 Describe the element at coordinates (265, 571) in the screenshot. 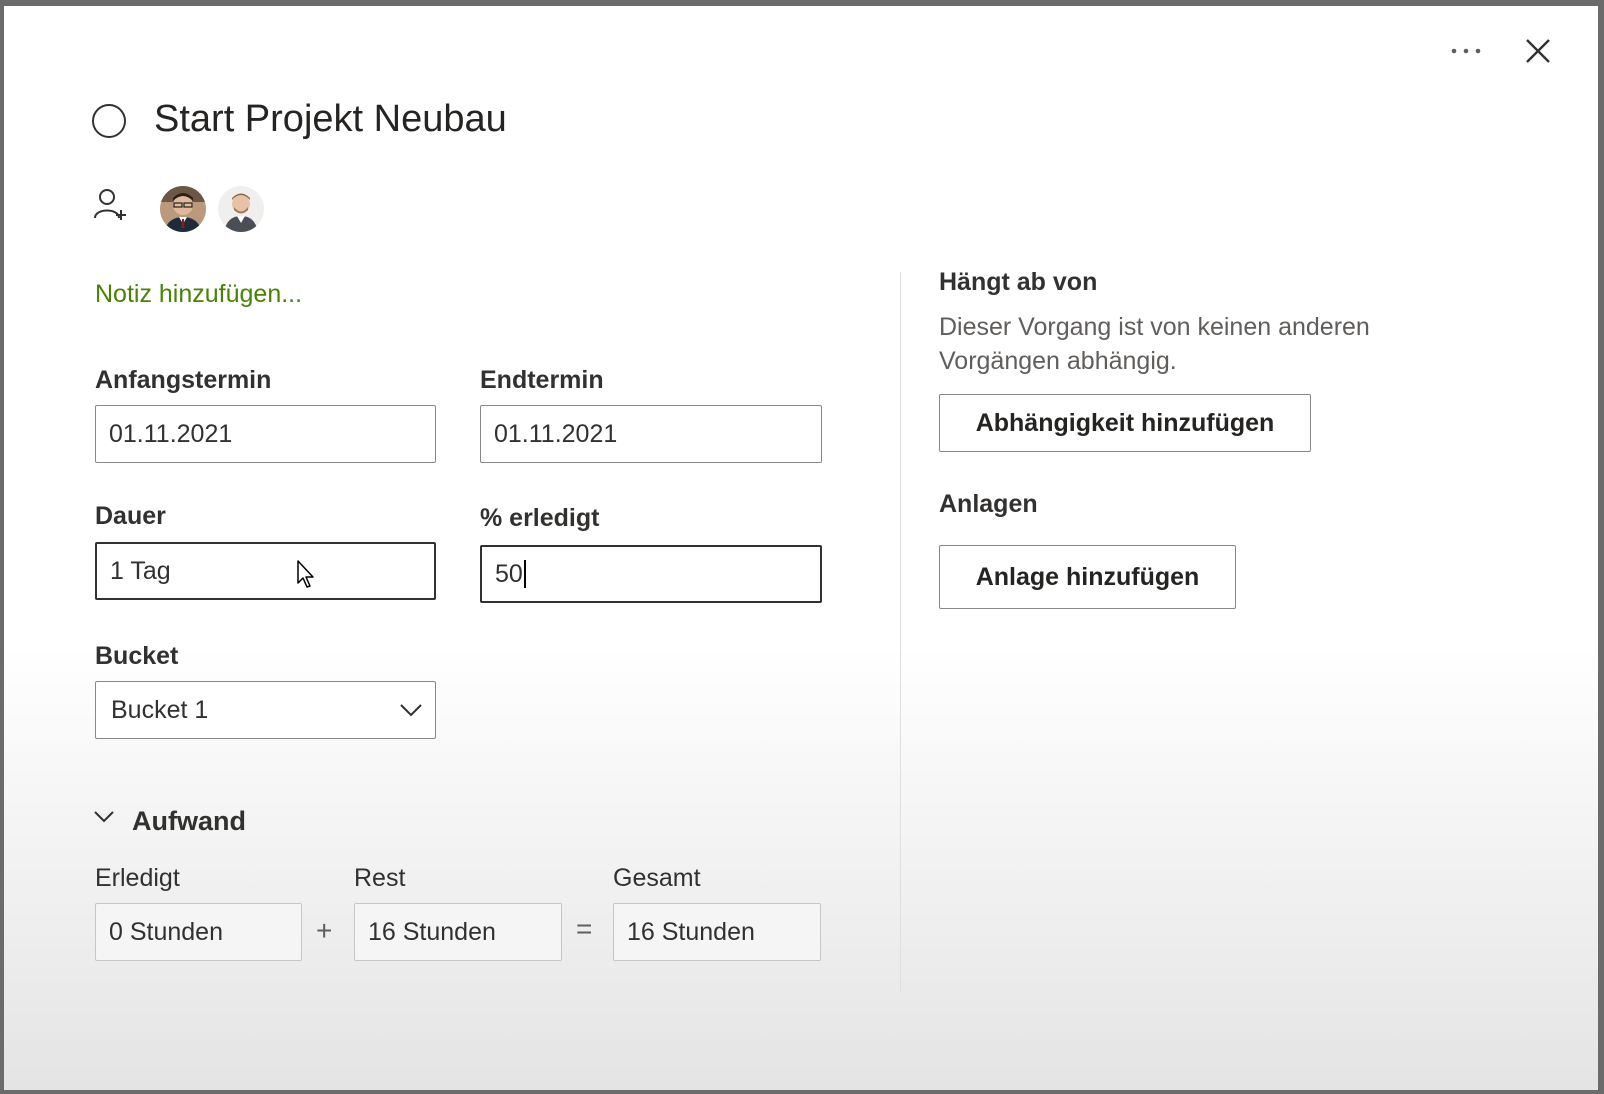

I see `duration-field: 1 Tag` at that location.